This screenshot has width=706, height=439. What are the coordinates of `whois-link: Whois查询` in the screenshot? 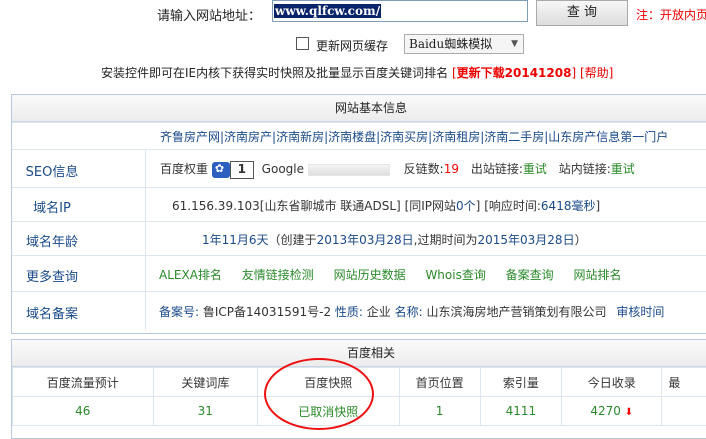 It's located at (455, 275).